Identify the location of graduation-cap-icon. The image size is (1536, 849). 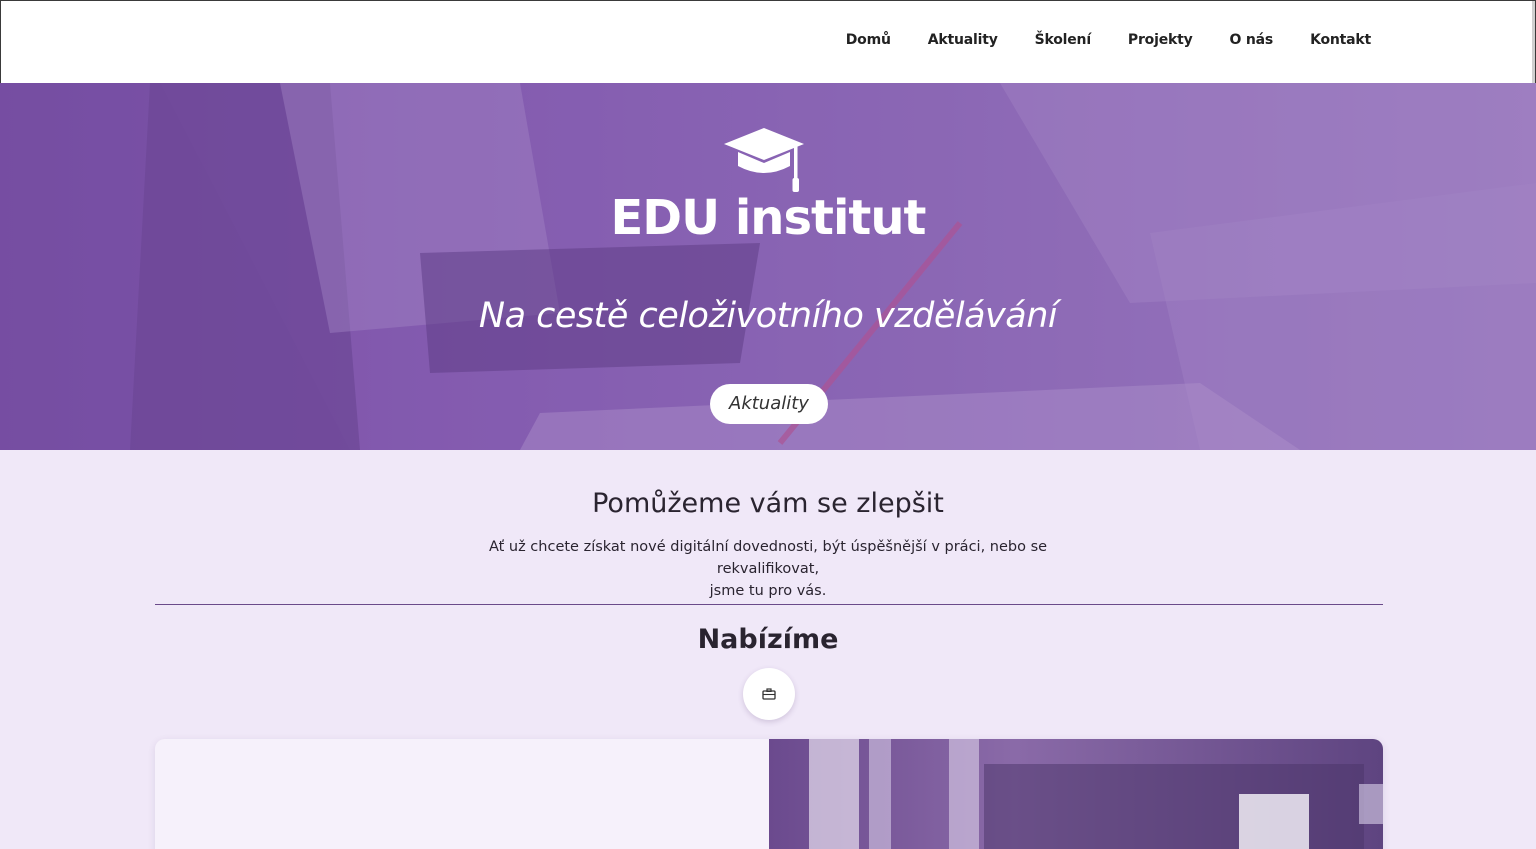
(764, 160).